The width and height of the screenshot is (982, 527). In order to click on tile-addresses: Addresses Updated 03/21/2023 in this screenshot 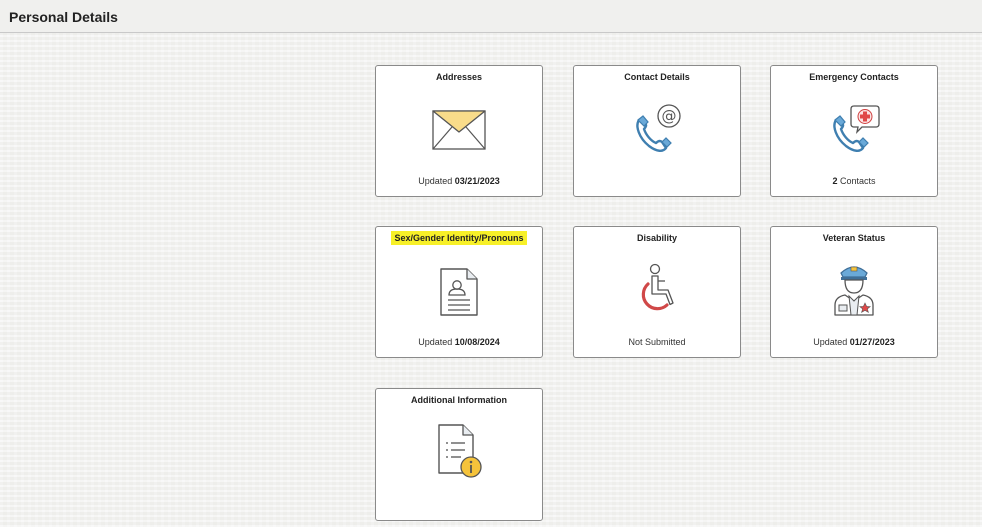, I will do `click(459, 131)`.